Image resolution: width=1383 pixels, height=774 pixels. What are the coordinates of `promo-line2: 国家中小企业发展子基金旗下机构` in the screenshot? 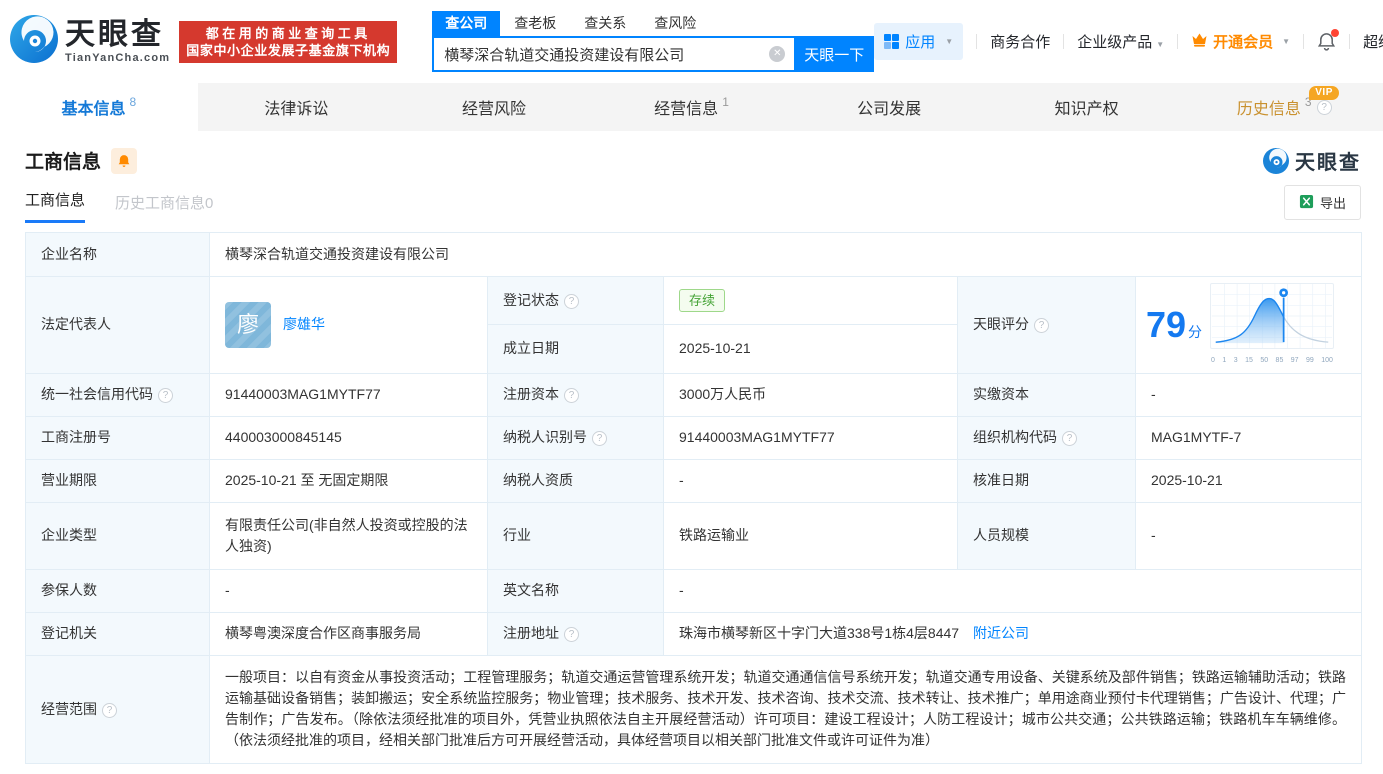 It's located at (288, 50).